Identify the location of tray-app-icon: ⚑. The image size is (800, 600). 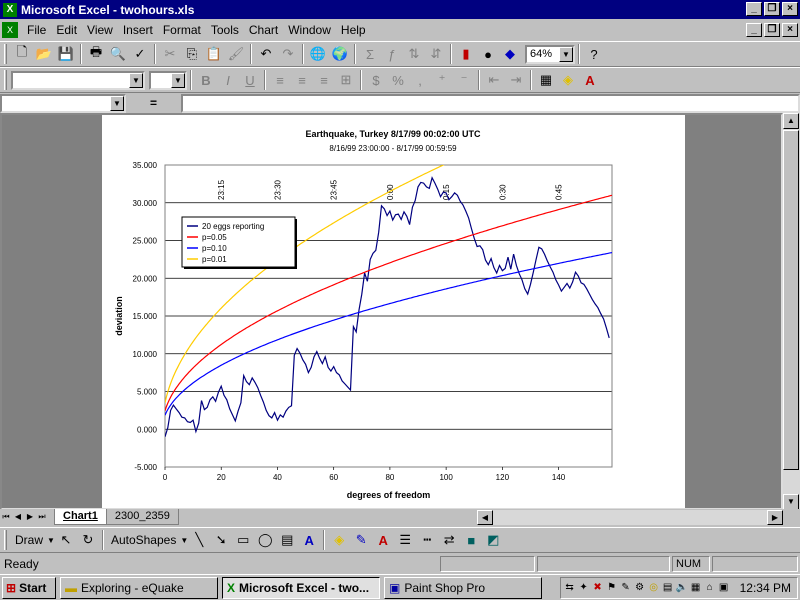
(612, 588).